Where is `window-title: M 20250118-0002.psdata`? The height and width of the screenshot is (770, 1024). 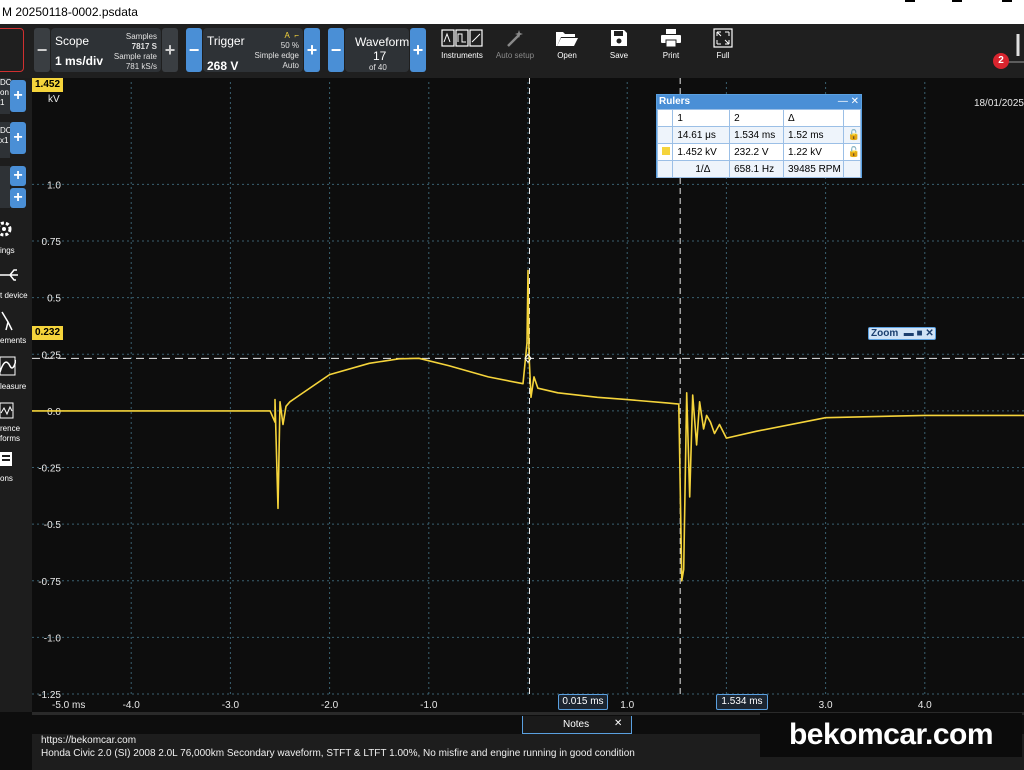
window-title: M 20250118-0002.psdata is located at coordinates (70, 12).